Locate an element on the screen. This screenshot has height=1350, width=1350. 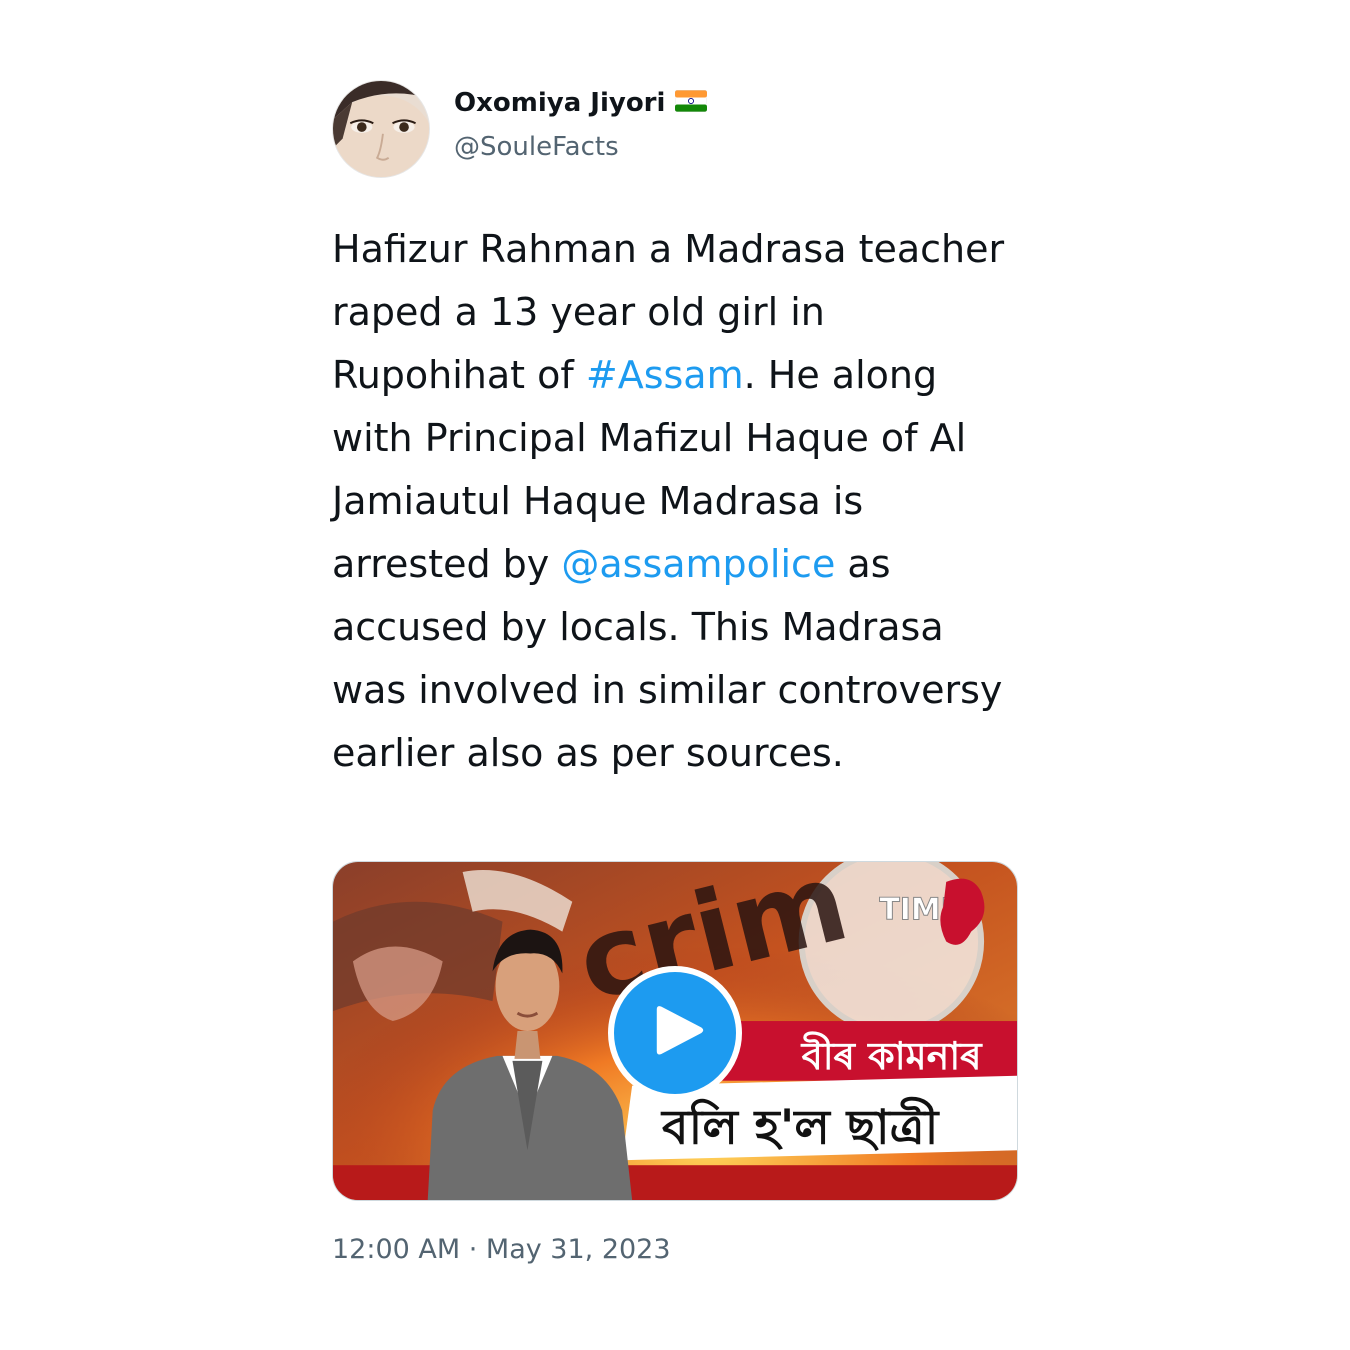
avatar is located at coordinates (381, 129).